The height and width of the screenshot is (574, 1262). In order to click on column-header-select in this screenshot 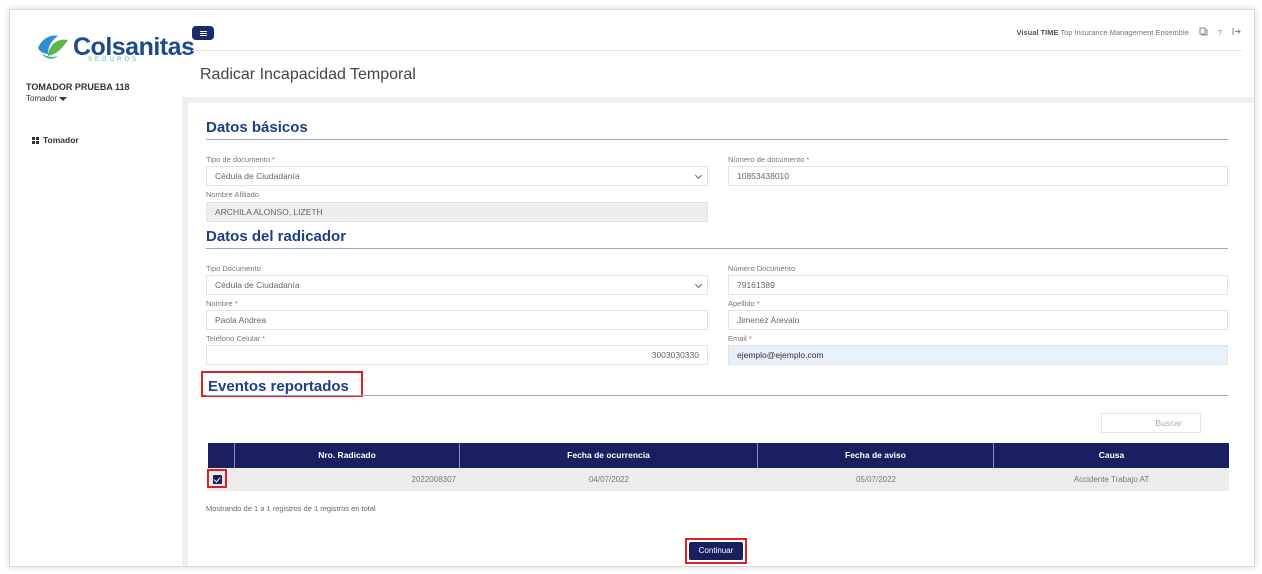, I will do `click(221, 455)`.